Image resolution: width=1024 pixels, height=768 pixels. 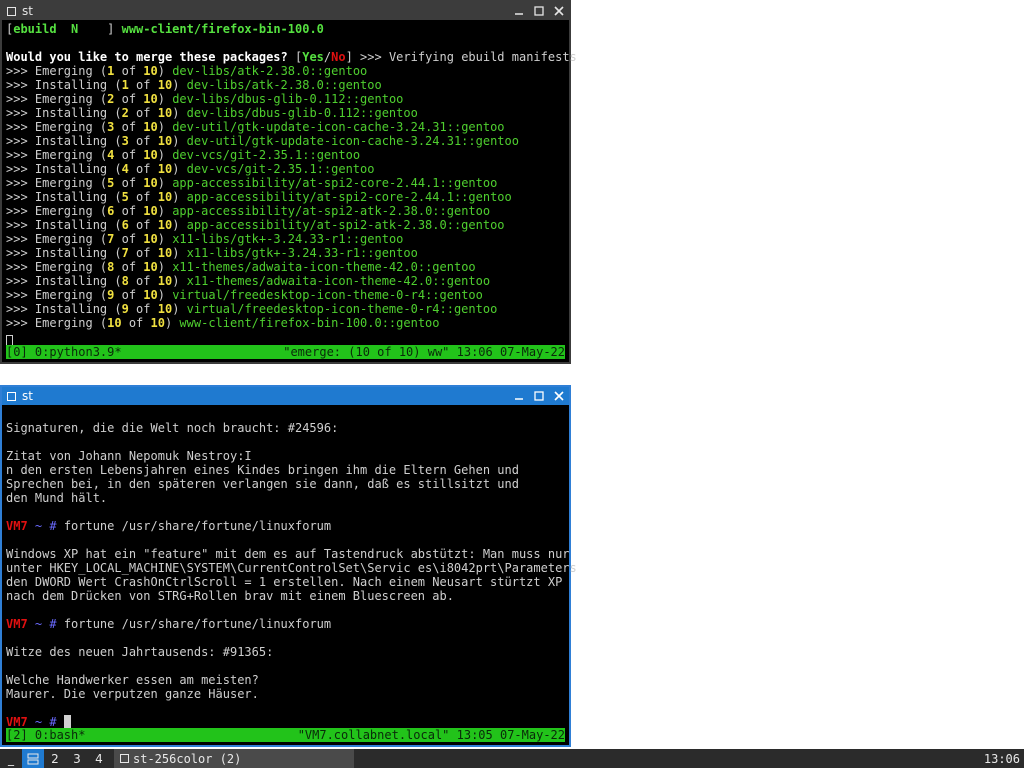 What do you see at coordinates (270, 71) in the screenshot?
I see `terminal-text: dev-libs/atk-2.38.0::gentoo` at bounding box center [270, 71].